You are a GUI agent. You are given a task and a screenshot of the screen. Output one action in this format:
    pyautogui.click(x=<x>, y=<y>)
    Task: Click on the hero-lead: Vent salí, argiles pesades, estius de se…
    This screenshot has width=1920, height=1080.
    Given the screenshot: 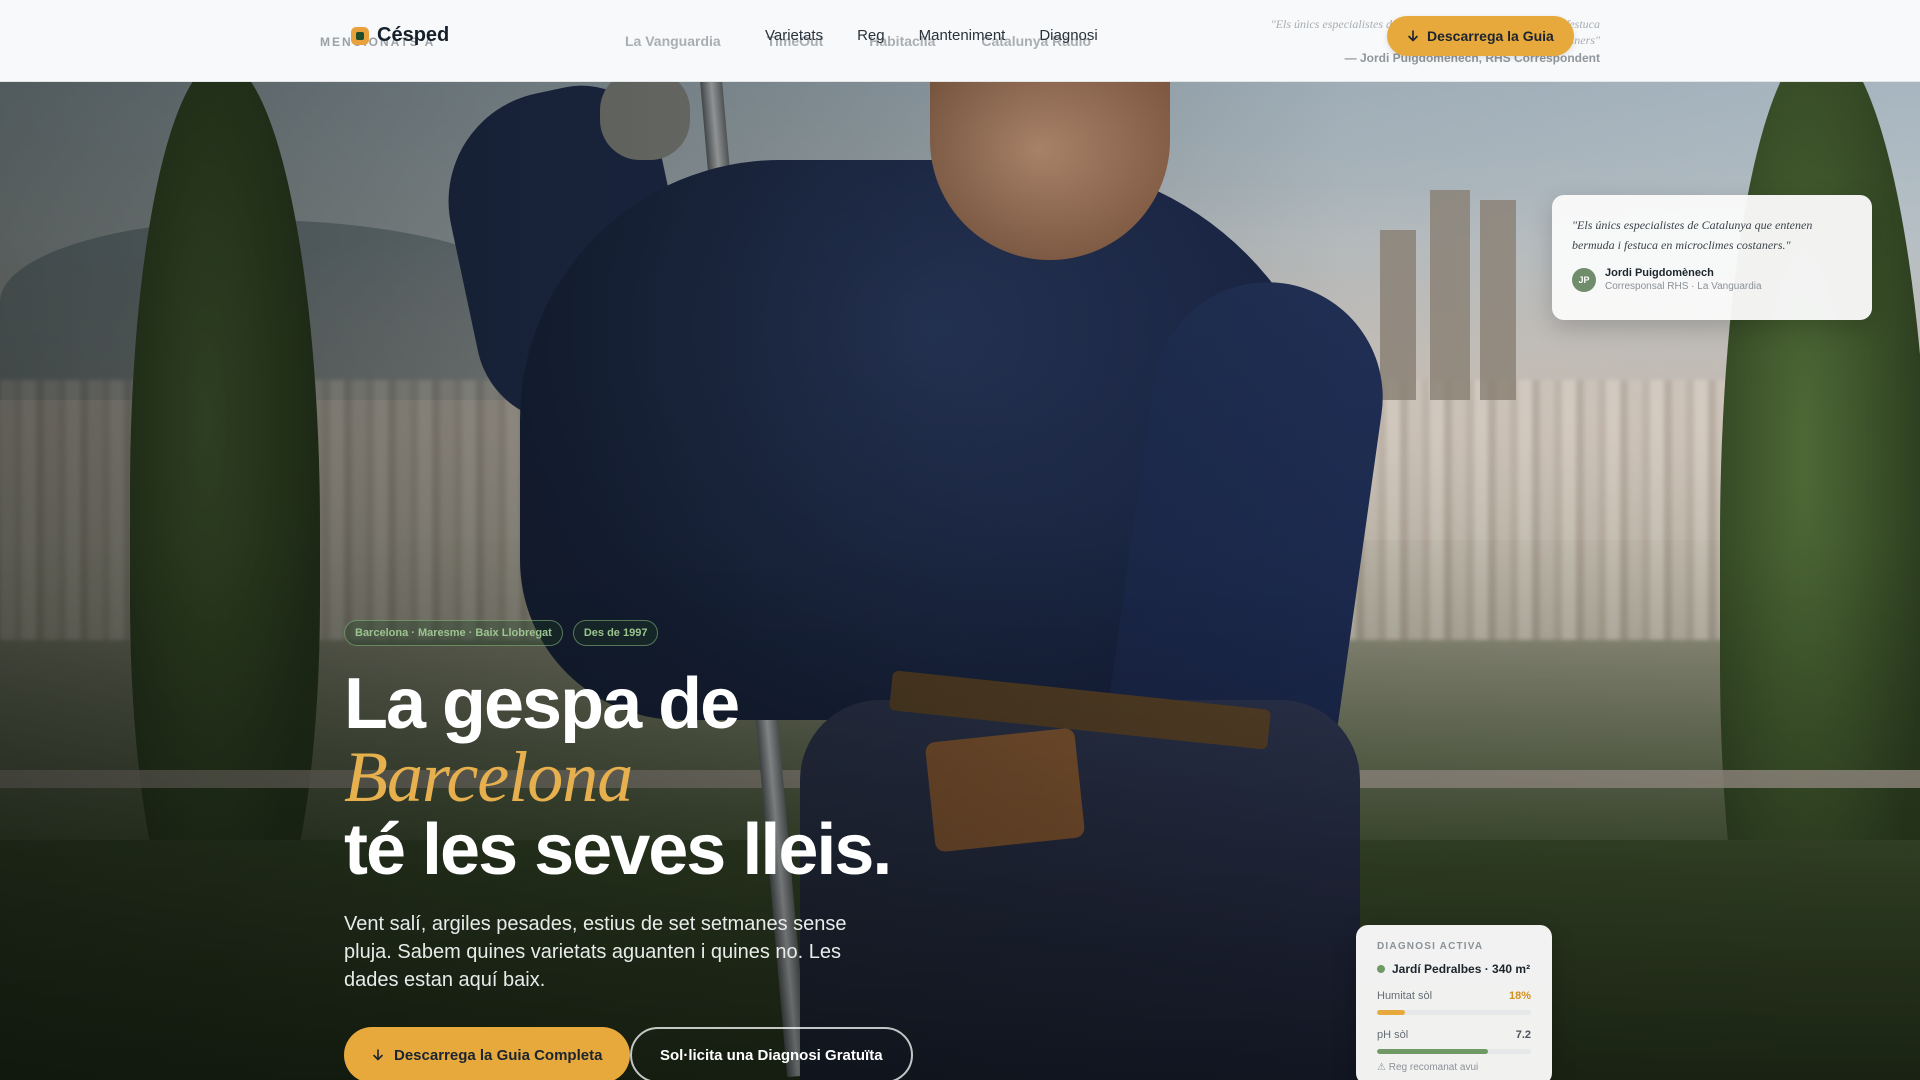 What is the action you would take?
    pyautogui.click(x=595, y=952)
    